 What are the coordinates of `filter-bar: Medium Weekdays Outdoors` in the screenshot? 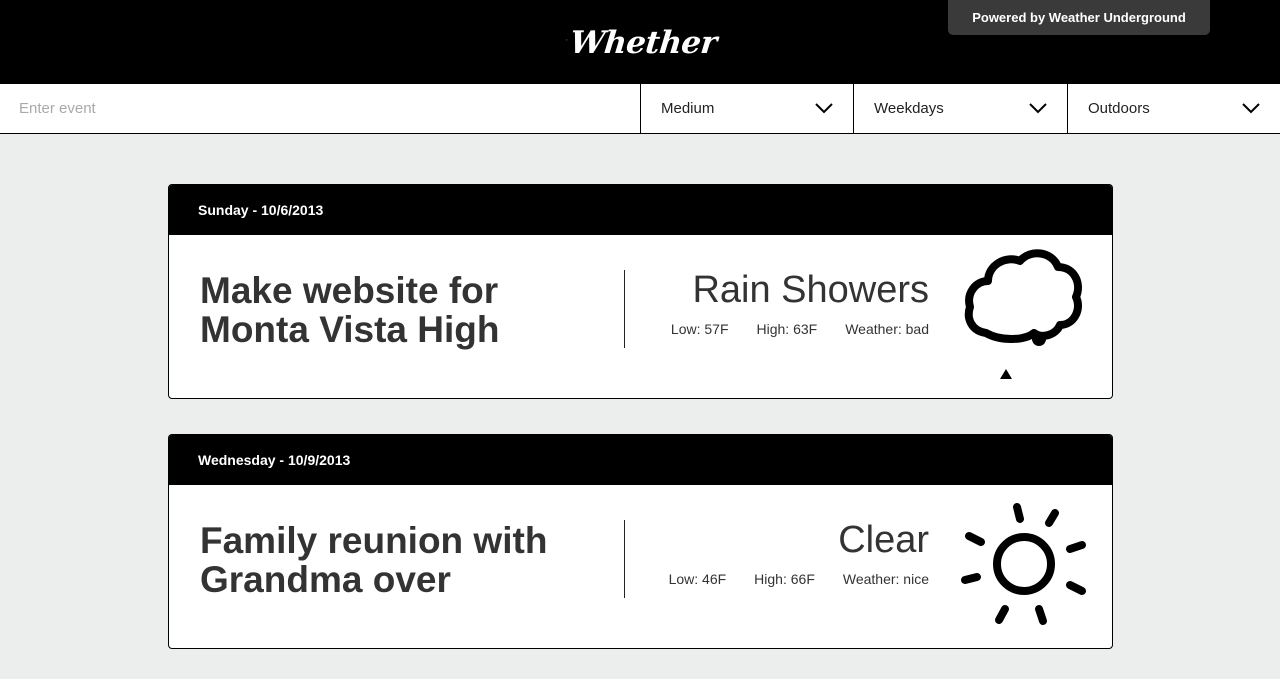 It's located at (640, 109).